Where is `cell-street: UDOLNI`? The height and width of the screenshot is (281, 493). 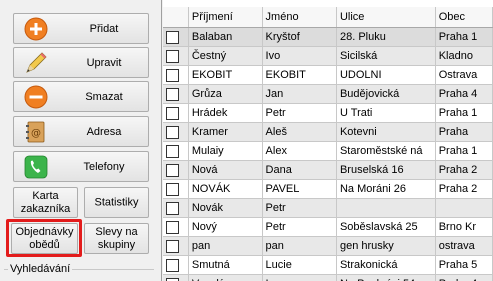 cell-street: UDOLNI is located at coordinates (386, 75).